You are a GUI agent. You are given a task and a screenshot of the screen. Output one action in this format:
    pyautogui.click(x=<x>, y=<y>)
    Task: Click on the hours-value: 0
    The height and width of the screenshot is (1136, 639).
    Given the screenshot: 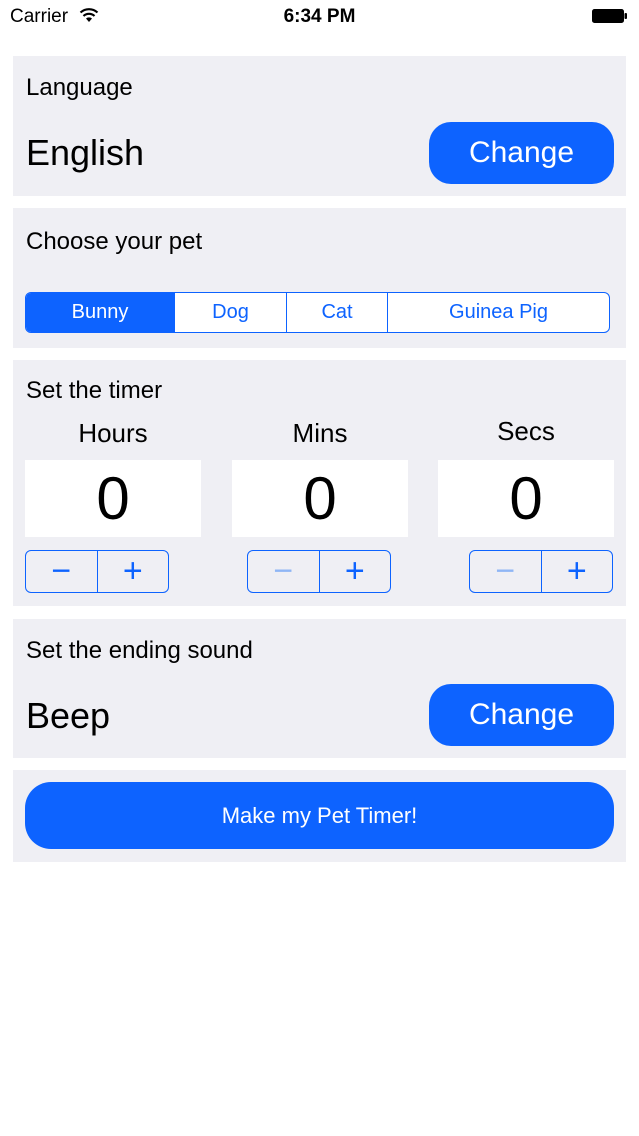 What is the action you would take?
    pyautogui.click(x=113, y=498)
    